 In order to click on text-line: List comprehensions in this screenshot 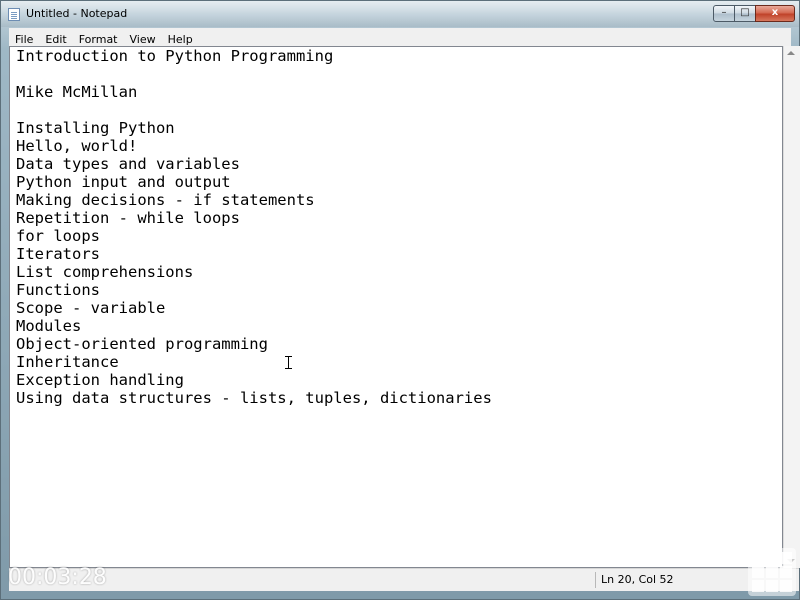, I will do `click(105, 272)`.